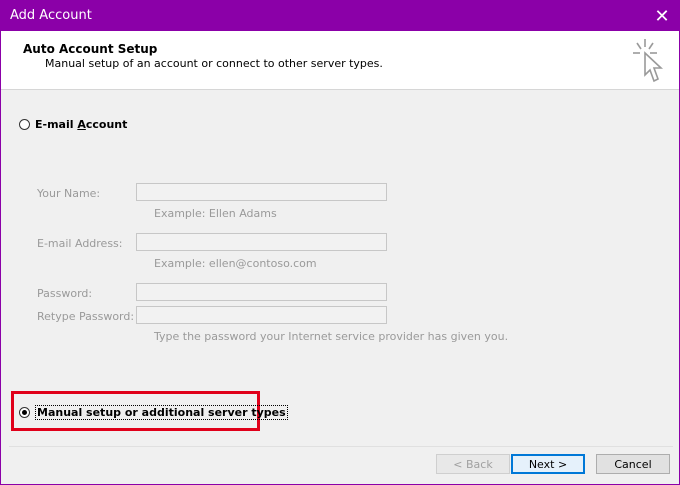  I want to click on email-address-label: E-mail Address:, so click(80, 243).